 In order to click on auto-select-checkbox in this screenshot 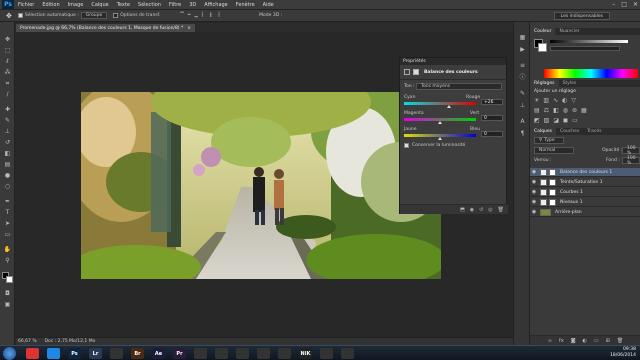, I will do `click(20, 15)`.